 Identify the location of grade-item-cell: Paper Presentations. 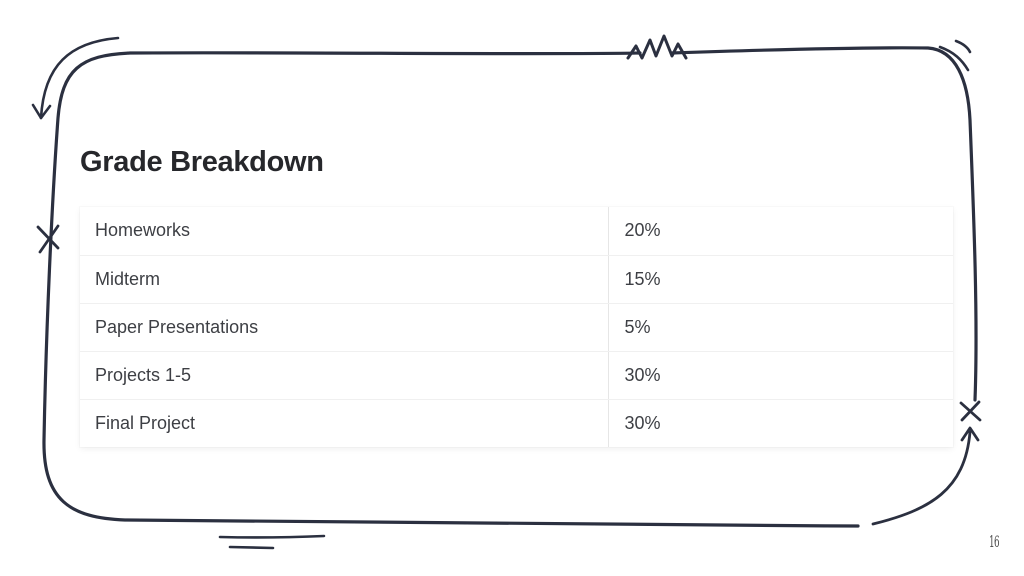
(344, 327).